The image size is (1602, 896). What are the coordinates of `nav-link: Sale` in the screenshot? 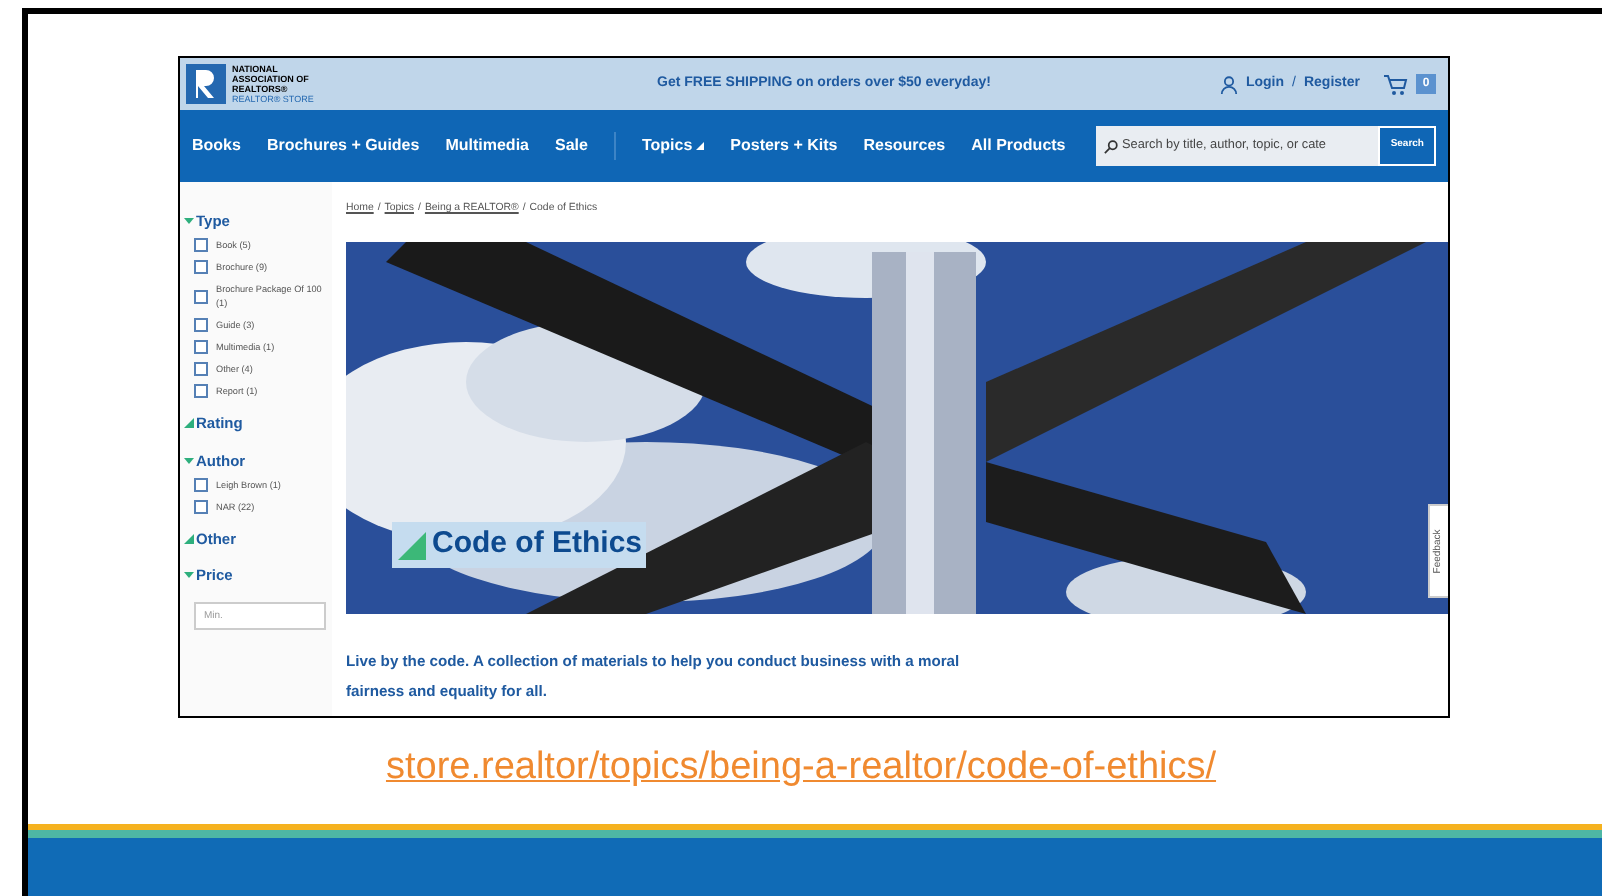 It's located at (571, 146).